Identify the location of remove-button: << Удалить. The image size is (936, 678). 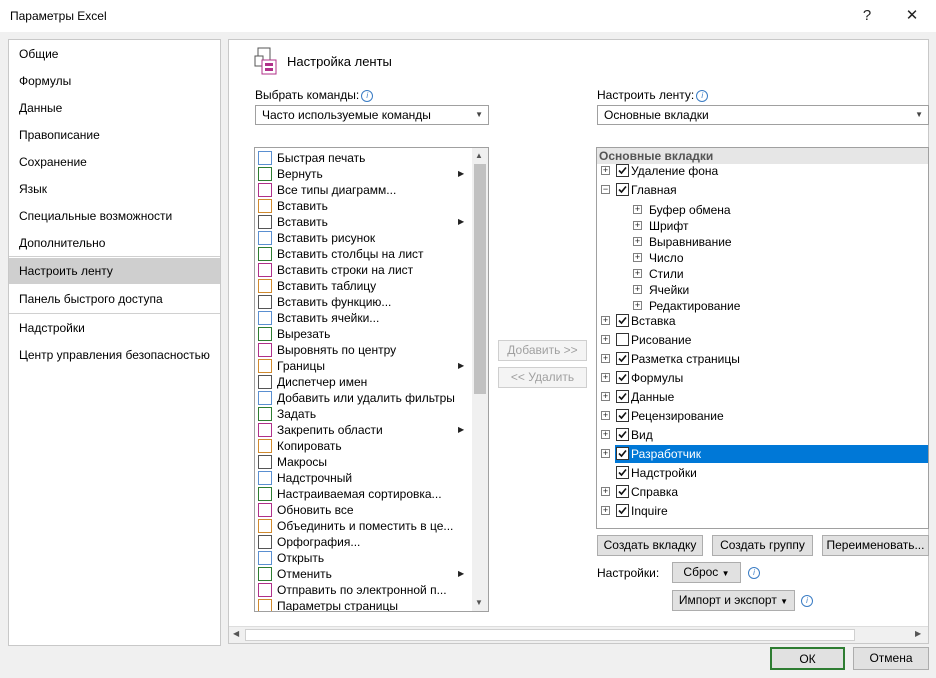
(542, 377).